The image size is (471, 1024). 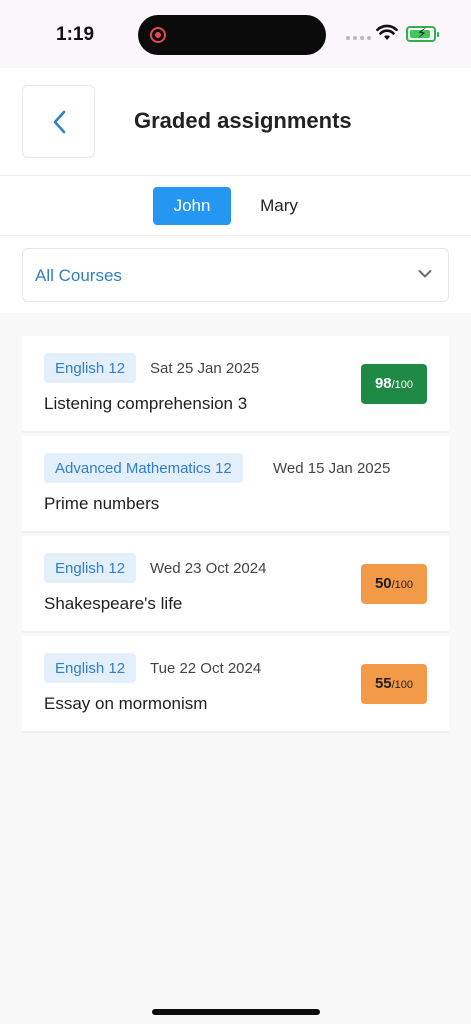 What do you see at coordinates (232, 35) in the screenshot?
I see `dynamic-island` at bounding box center [232, 35].